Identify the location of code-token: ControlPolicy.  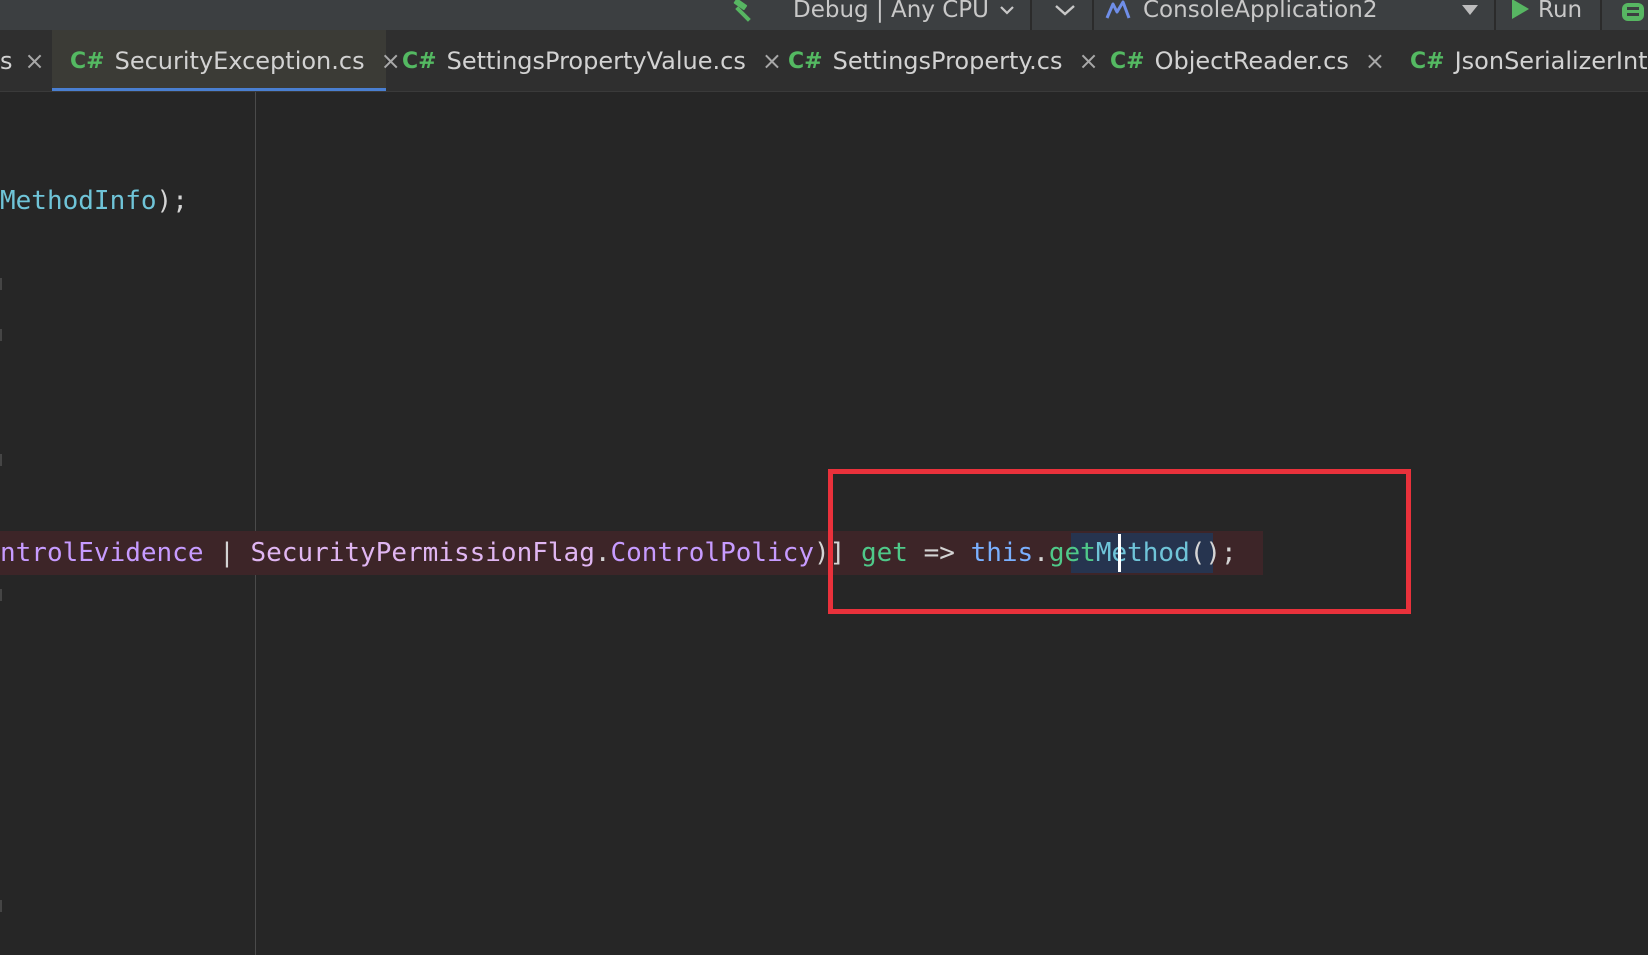
(712, 553).